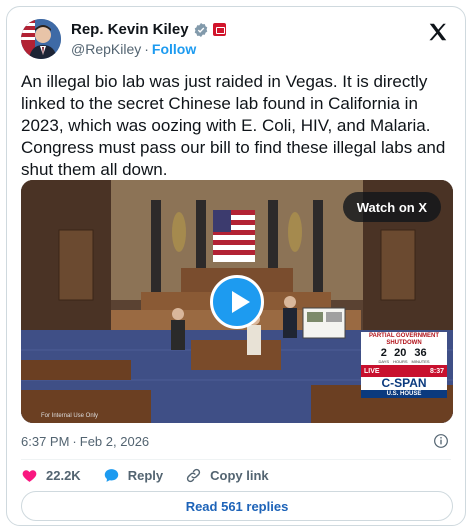 The width and height of the screenshot is (472, 532). I want to click on timer-days: 2 DAYS, so click(384, 356).